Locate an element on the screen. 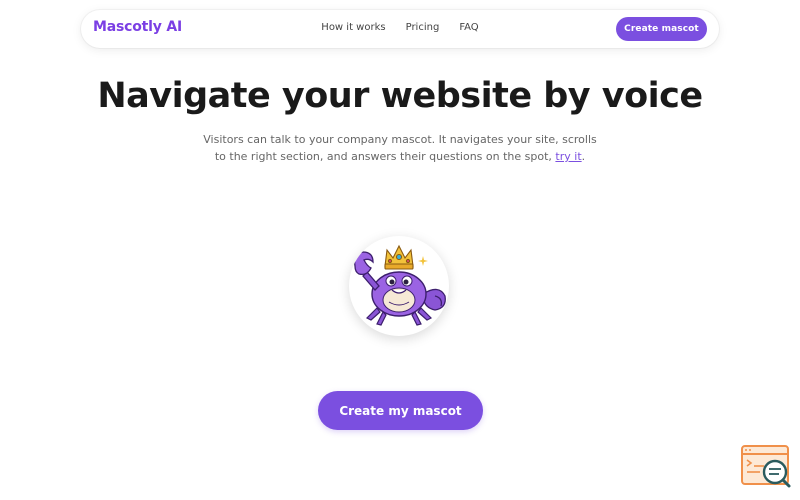 Image resolution: width=800 pixels, height=500 pixels. hero-title: Navigate your website by voice is located at coordinates (400, 96).